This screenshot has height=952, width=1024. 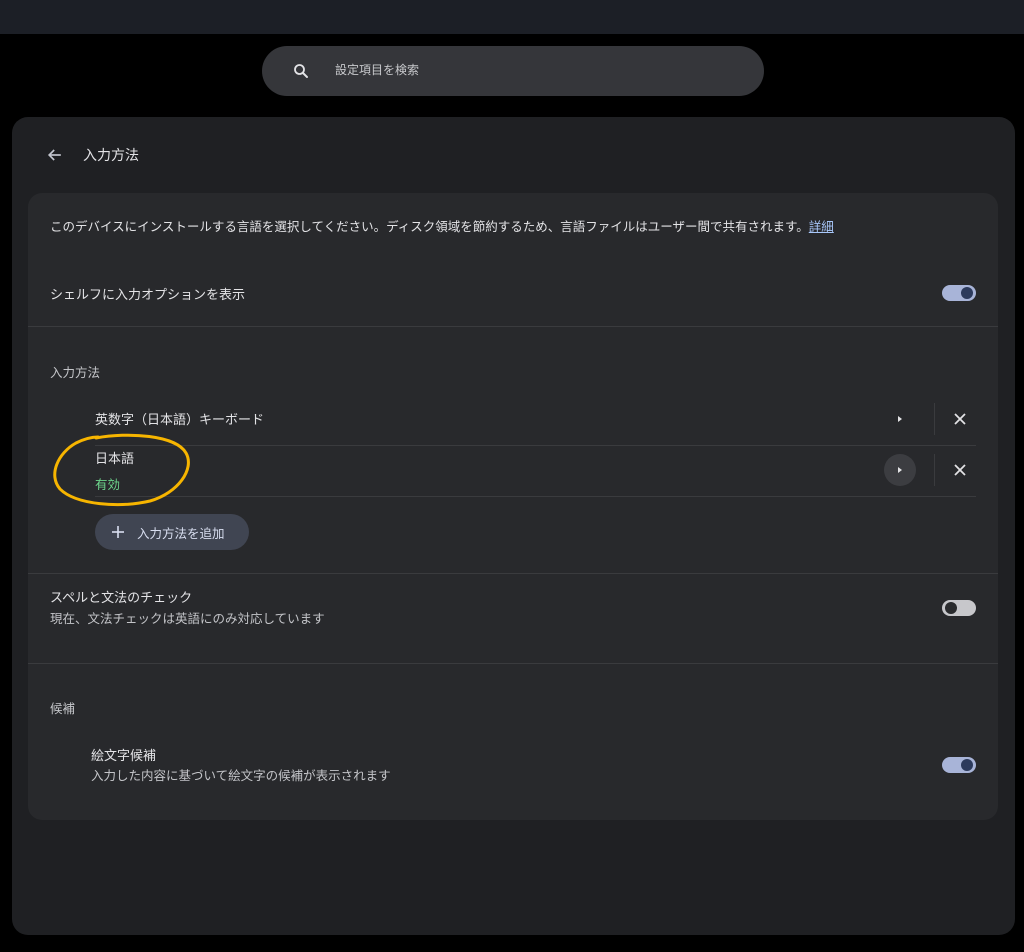 What do you see at coordinates (187, 618) in the screenshot?
I see `spell-check-sublabel: 現在、文法チェックは英語にのみ対応しています` at bounding box center [187, 618].